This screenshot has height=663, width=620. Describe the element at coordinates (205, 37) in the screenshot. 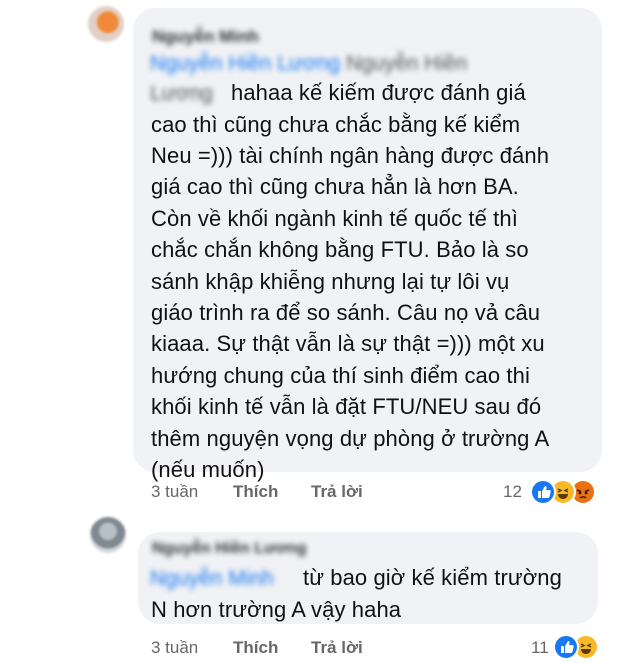

I see `comment-author-name: Nguyễn Minh` at that location.